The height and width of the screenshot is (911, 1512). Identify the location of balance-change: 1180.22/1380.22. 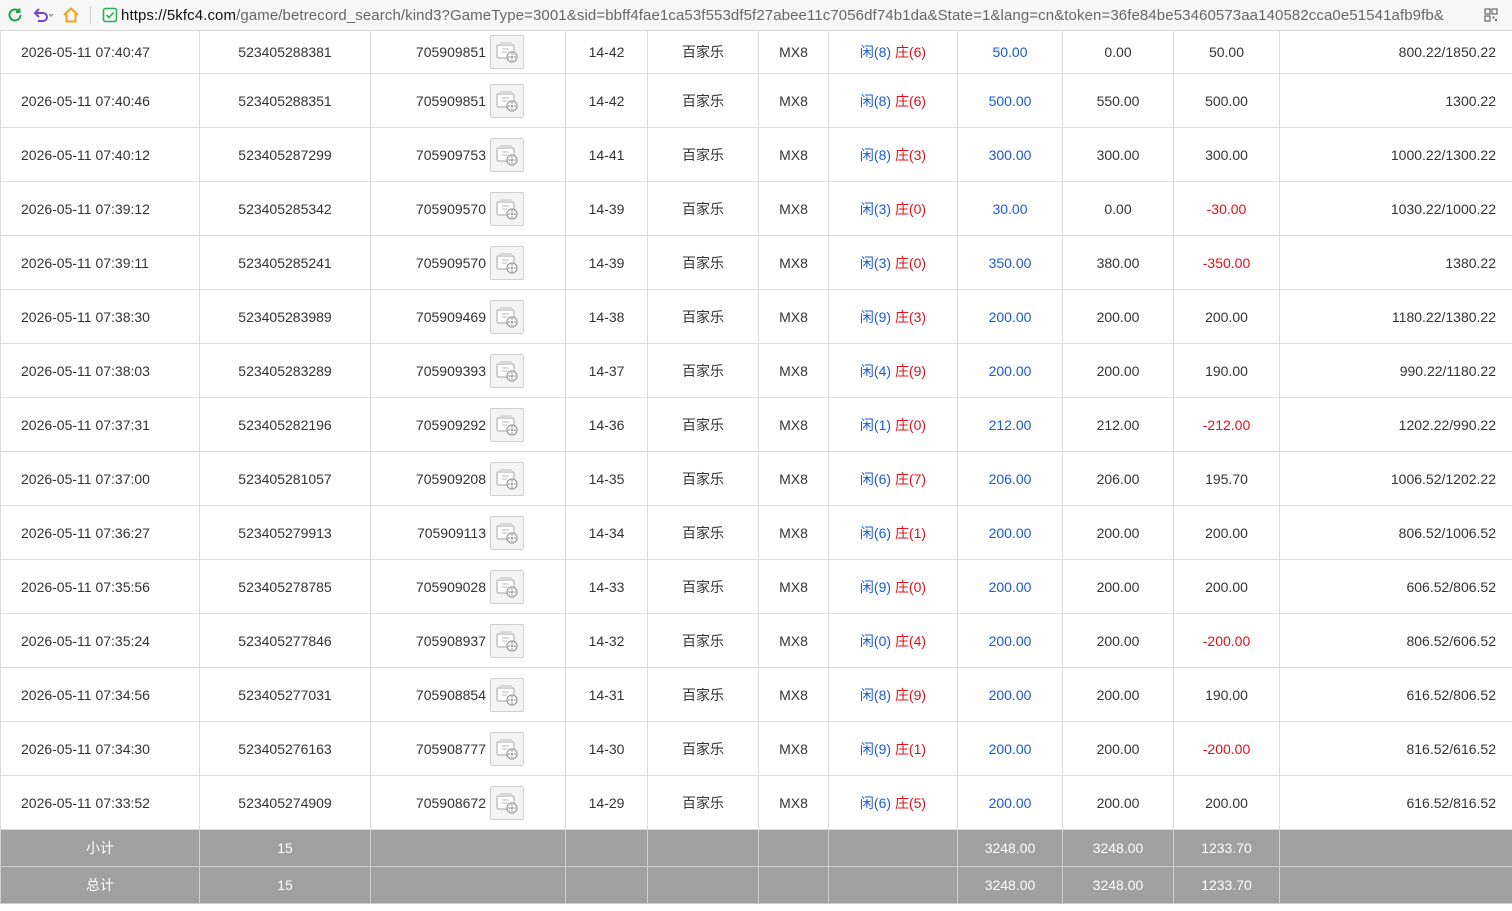
(1395, 316).